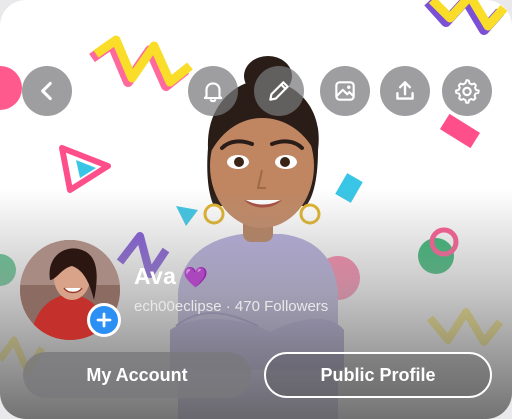 This screenshot has height=419, width=512. I want to click on display-name: Ava, so click(155, 276).